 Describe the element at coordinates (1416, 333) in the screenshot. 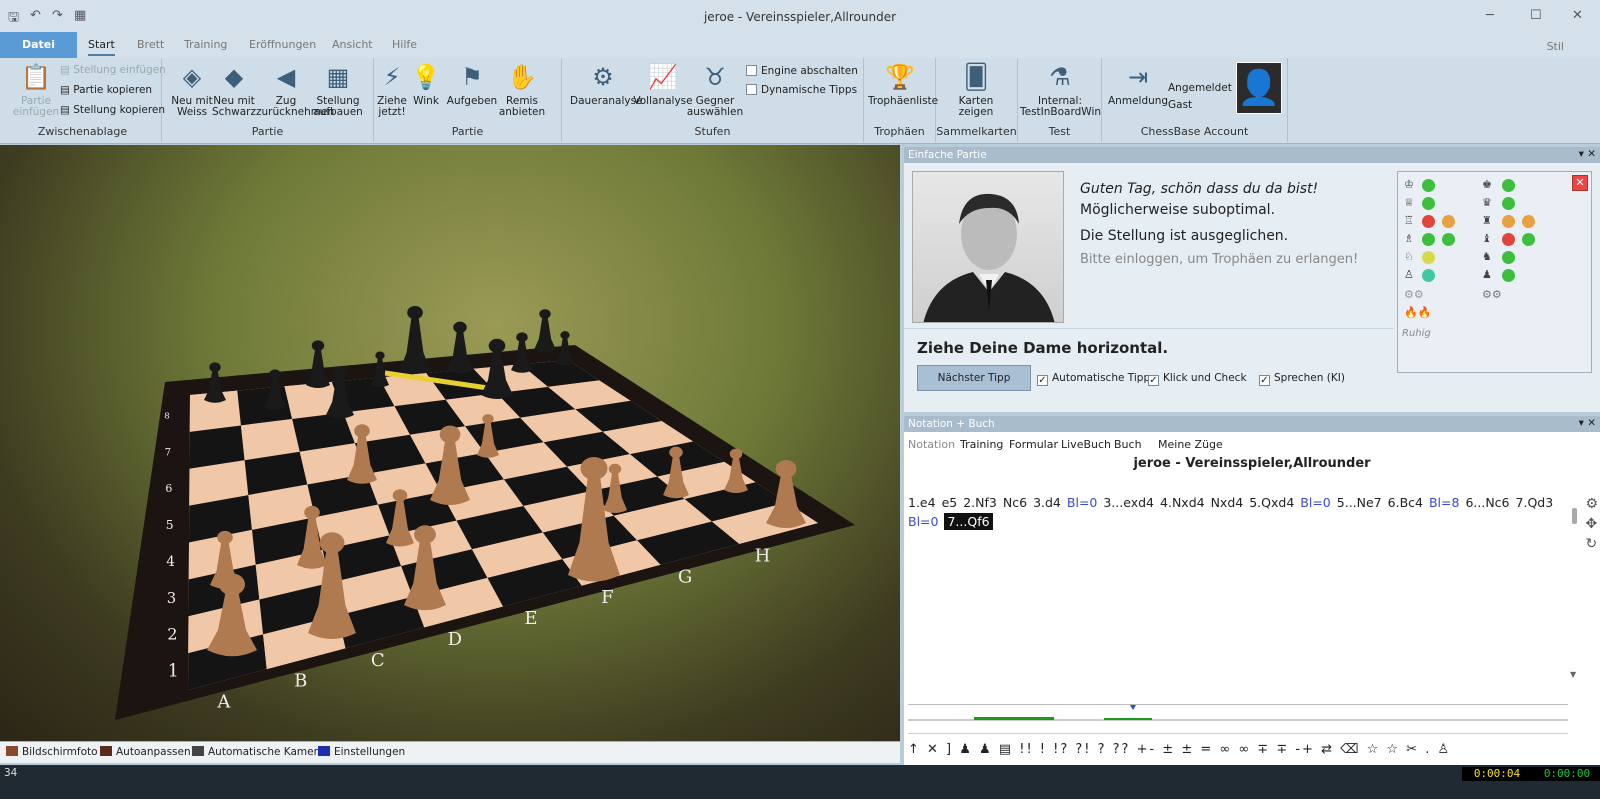

I see `mood-label: Ruhig` at that location.